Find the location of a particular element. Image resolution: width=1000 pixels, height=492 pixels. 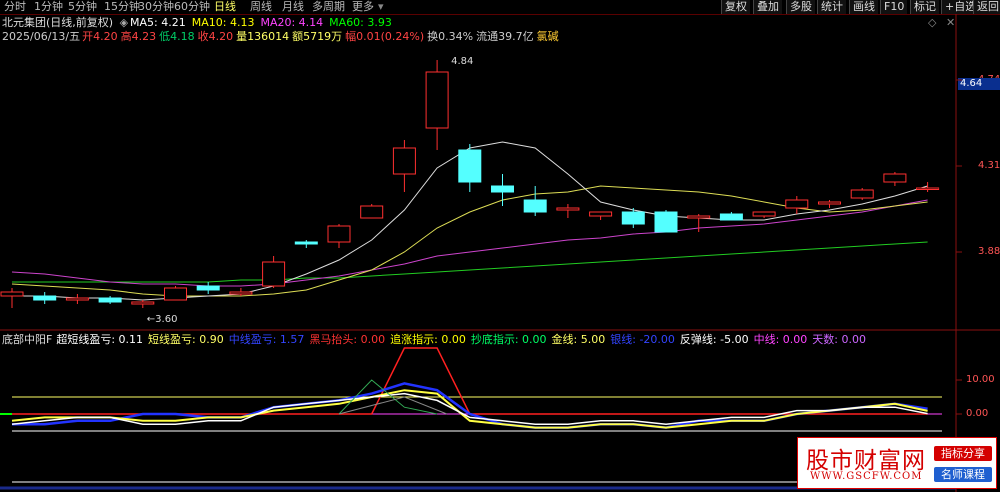

indicator-value: 黑马抬头: 0.00 is located at coordinates (347, 339).